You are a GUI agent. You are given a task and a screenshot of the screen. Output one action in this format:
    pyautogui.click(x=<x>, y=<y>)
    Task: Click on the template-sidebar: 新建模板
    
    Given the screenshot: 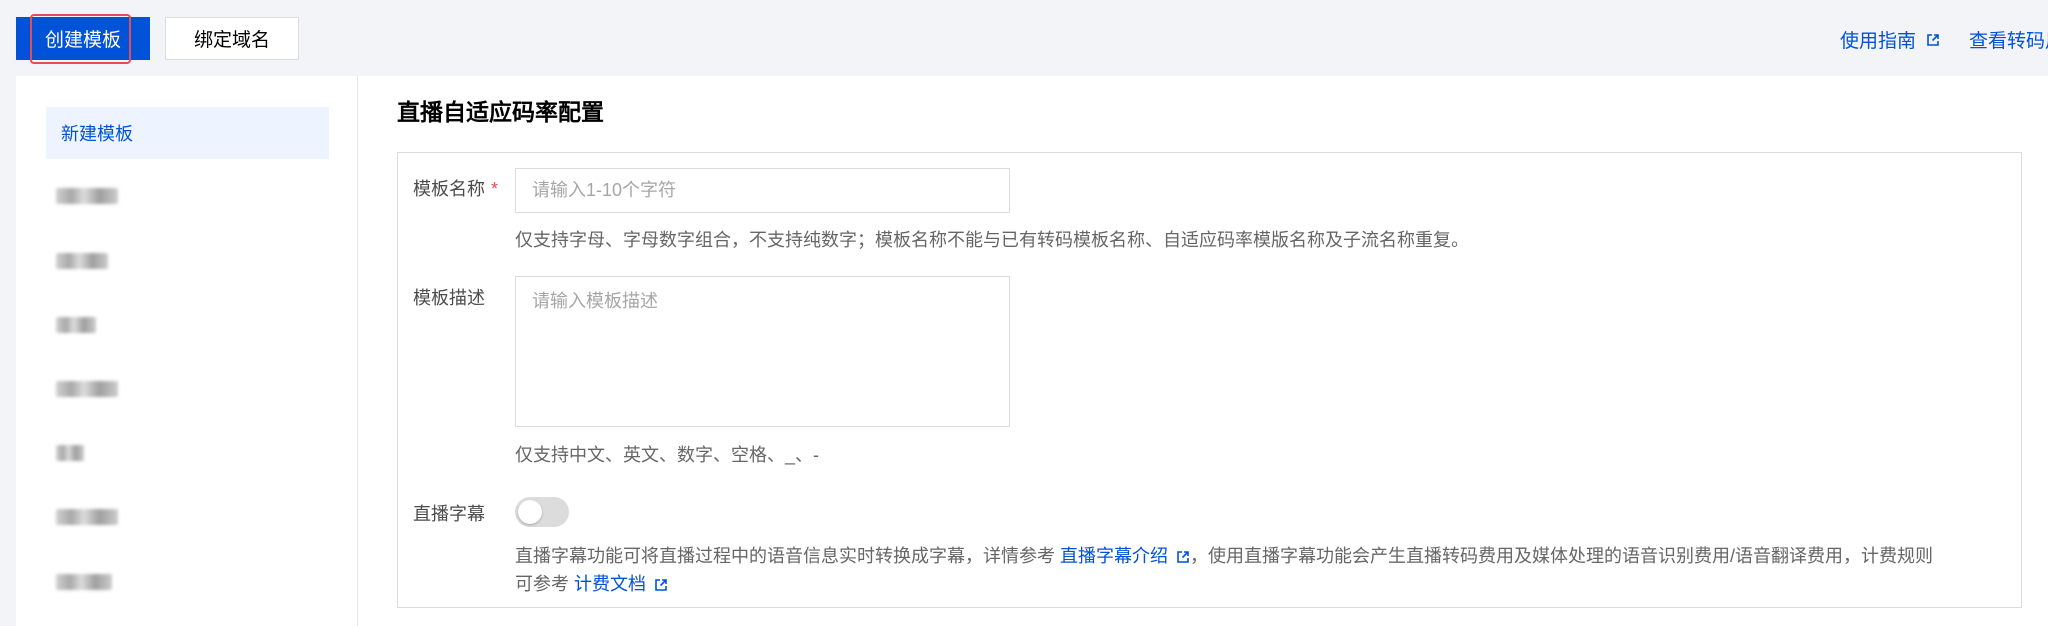 What is the action you would take?
    pyautogui.click(x=187, y=351)
    